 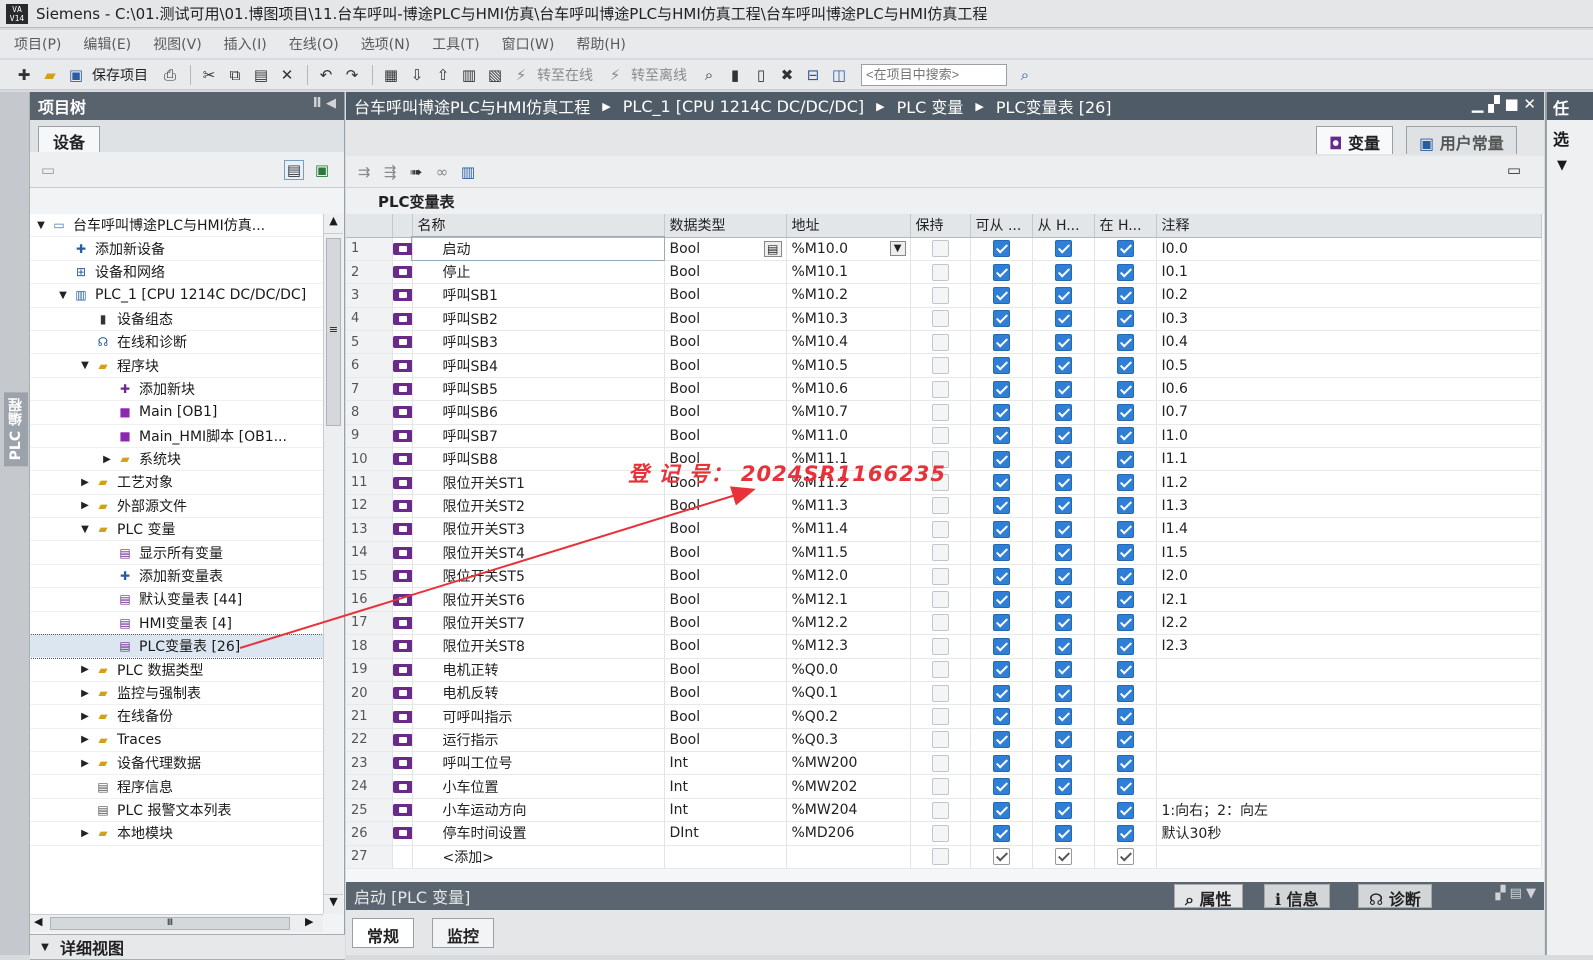 I want to click on plc-programming-tab: PLC 编程, so click(x=16, y=429).